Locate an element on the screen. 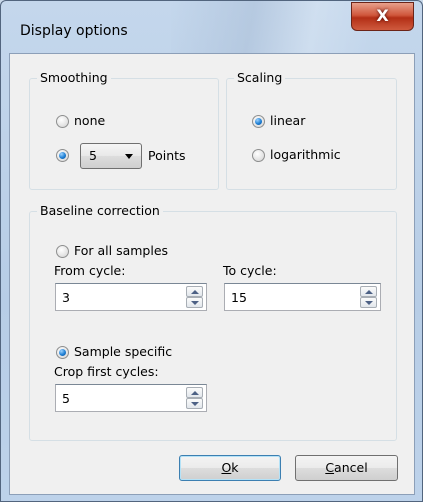 The width and height of the screenshot is (423, 502). crop-first-cycles-label: Crop first cycles: is located at coordinates (106, 371).